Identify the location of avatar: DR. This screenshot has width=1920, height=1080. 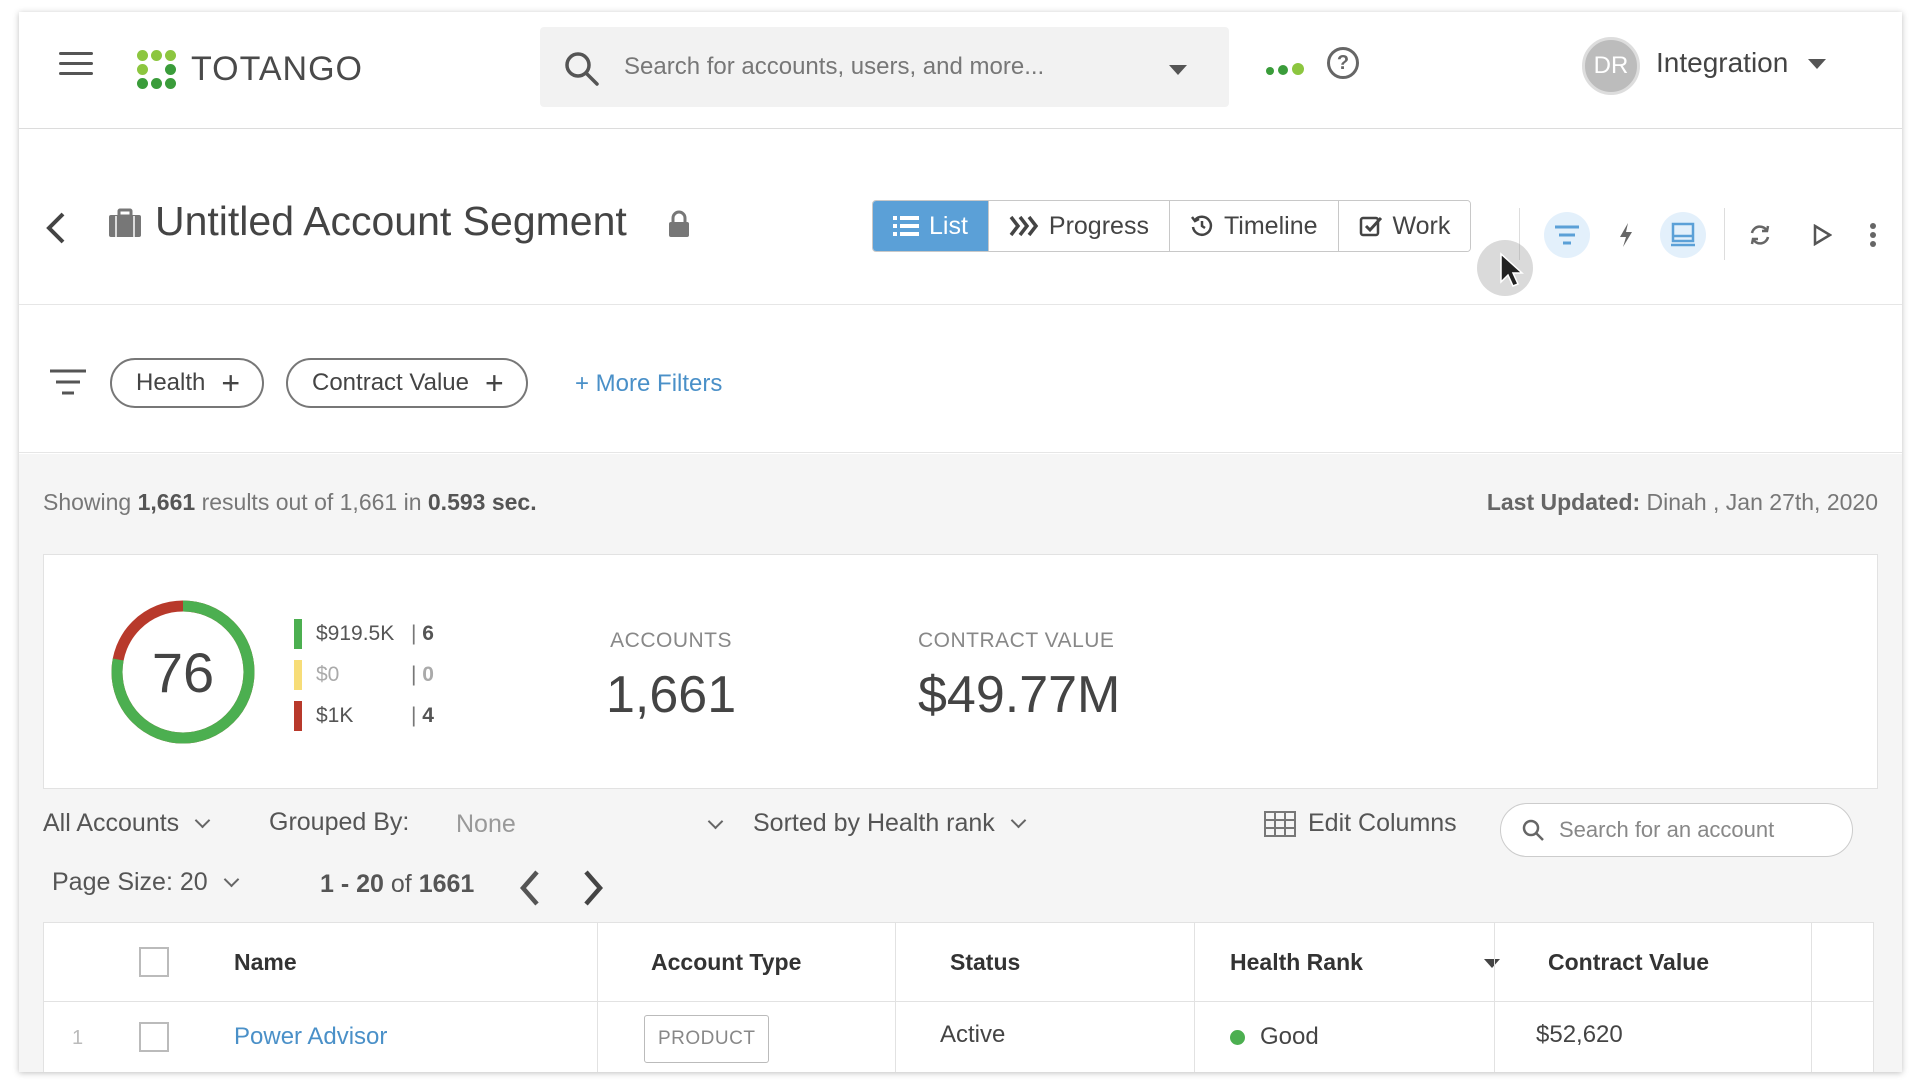
(1611, 66).